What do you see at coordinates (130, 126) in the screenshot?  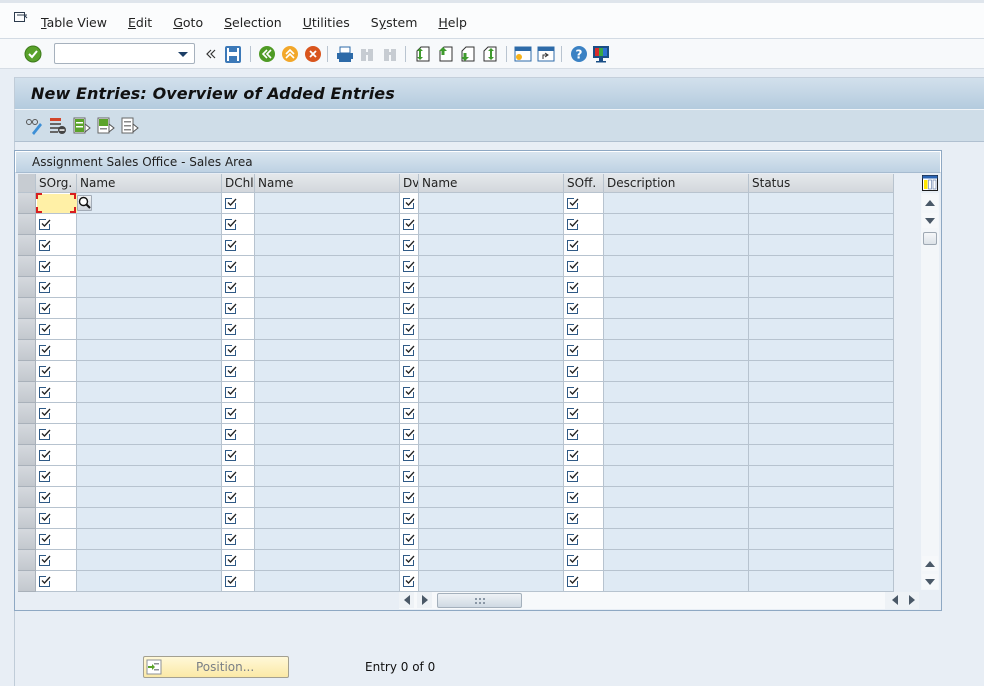 I see `deselect-all-icon` at bounding box center [130, 126].